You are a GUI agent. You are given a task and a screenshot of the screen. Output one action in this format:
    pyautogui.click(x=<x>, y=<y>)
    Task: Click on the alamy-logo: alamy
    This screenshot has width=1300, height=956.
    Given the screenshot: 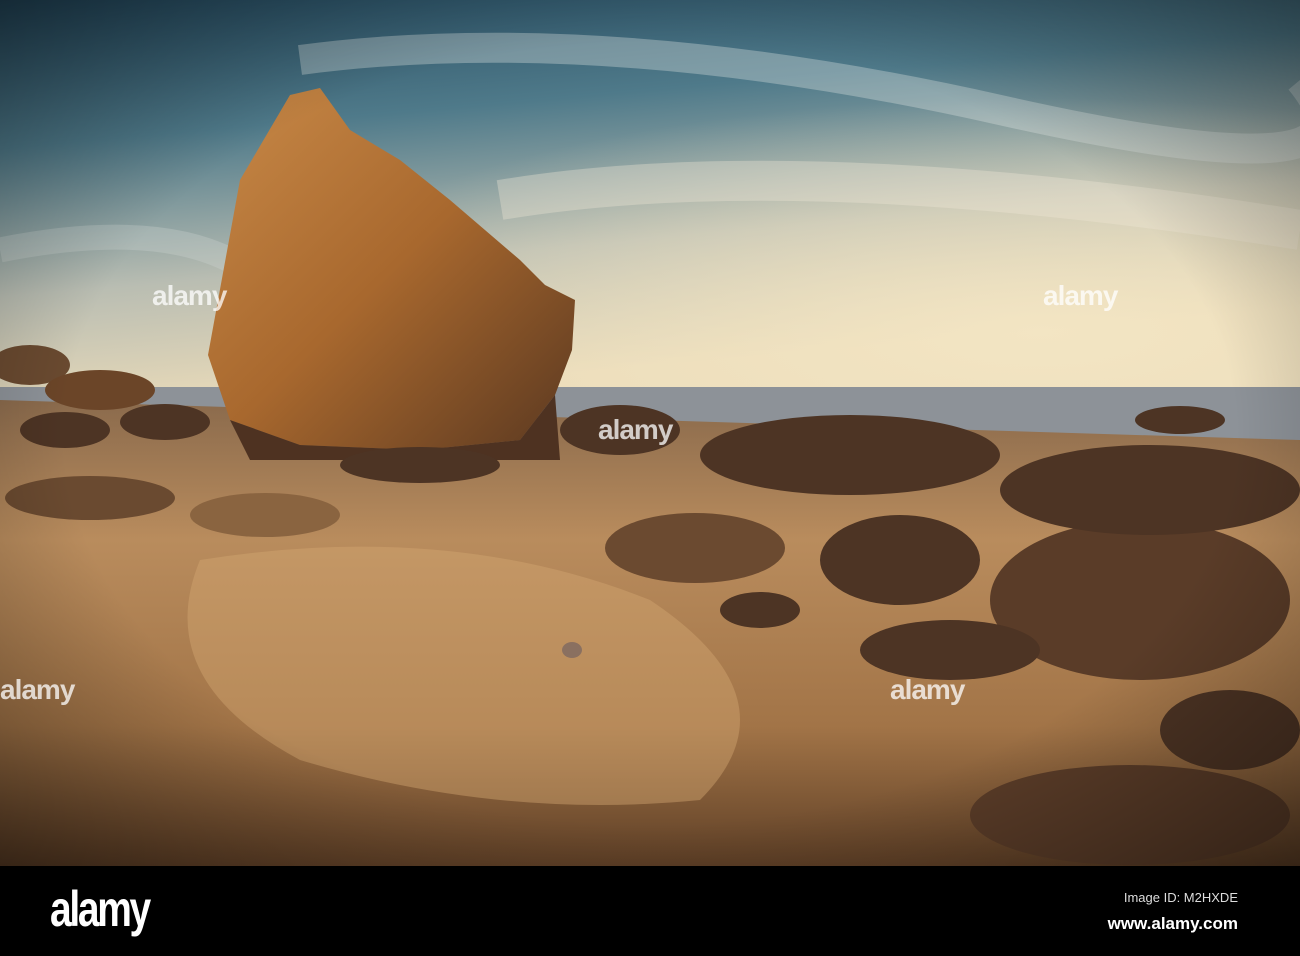 What is the action you would take?
    pyautogui.click(x=100, y=909)
    